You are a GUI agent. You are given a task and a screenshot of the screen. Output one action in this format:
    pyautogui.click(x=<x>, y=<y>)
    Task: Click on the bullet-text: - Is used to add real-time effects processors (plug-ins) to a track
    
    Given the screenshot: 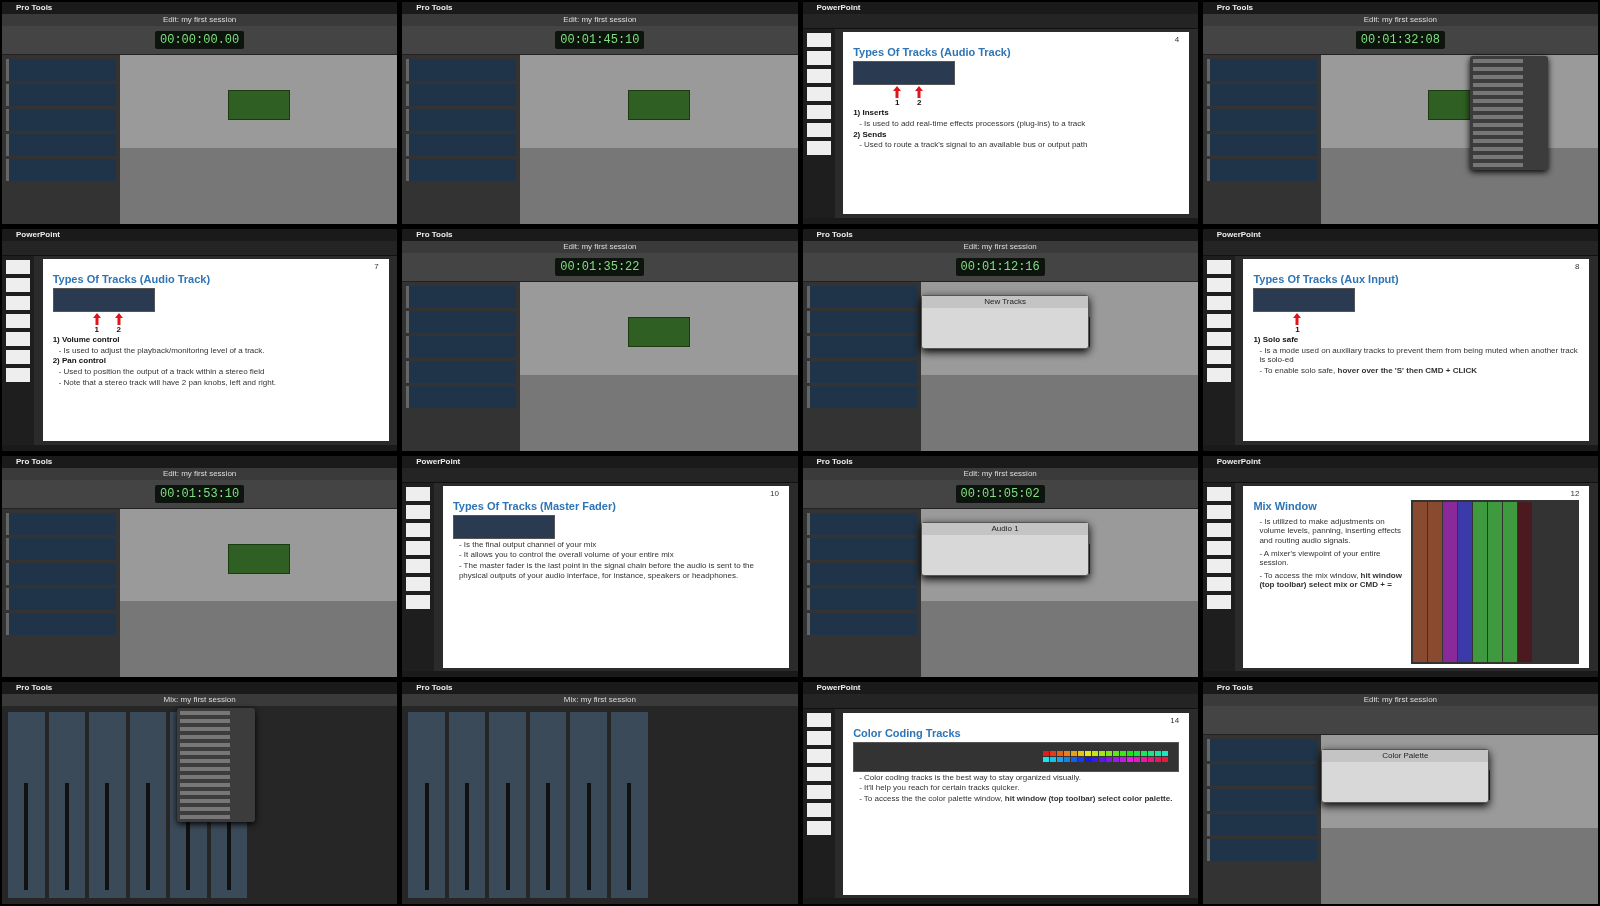 What is the action you would take?
    pyautogui.click(x=972, y=123)
    